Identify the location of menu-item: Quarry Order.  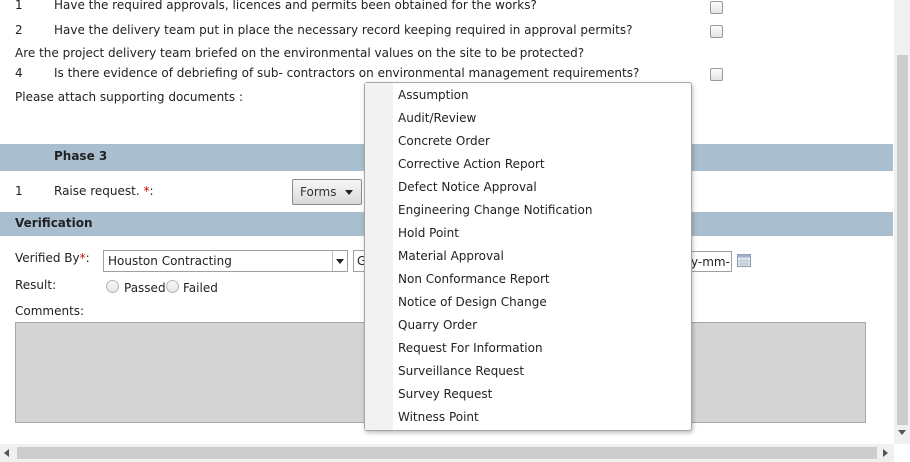
(437, 325).